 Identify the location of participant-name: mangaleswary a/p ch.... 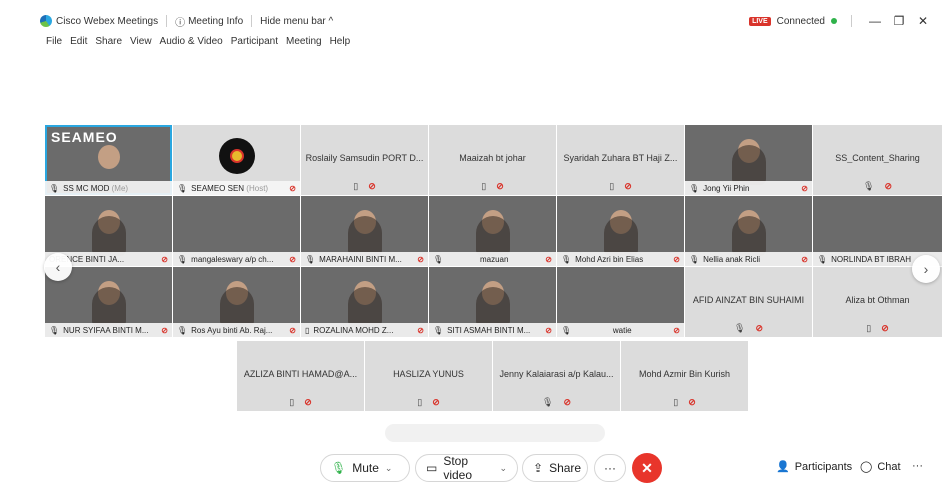
(232, 259).